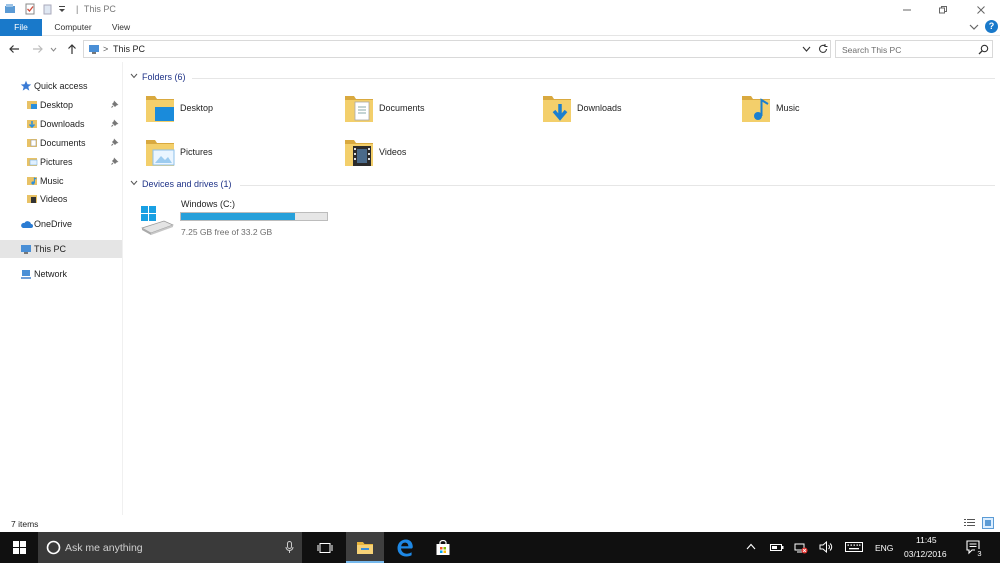 Image resolution: width=1000 pixels, height=563 pixels. I want to click on minimize-button, so click(907, 9).